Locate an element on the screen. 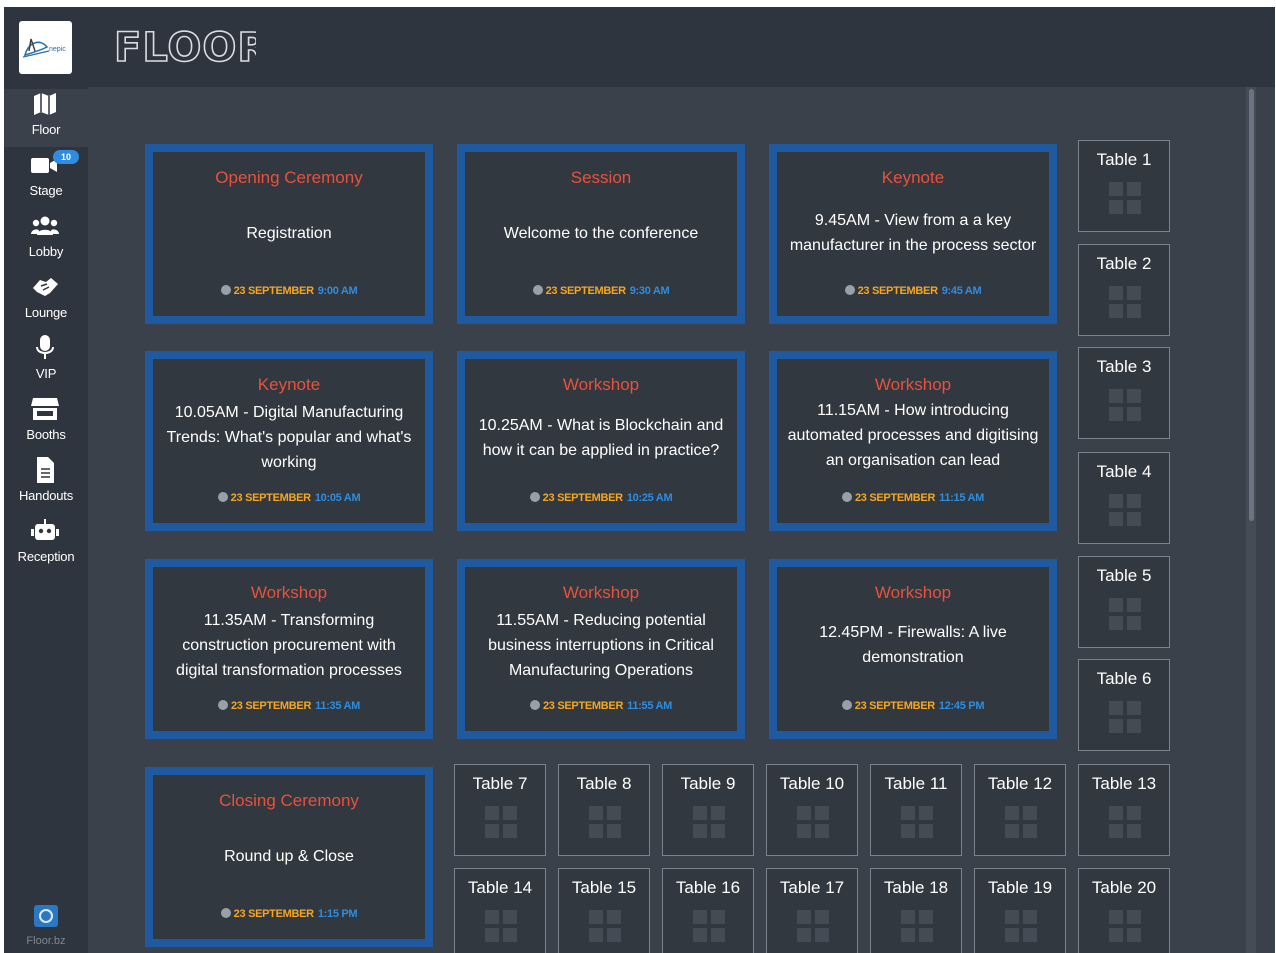 The width and height of the screenshot is (1276, 953). nav-label: Floor is located at coordinates (46, 129).